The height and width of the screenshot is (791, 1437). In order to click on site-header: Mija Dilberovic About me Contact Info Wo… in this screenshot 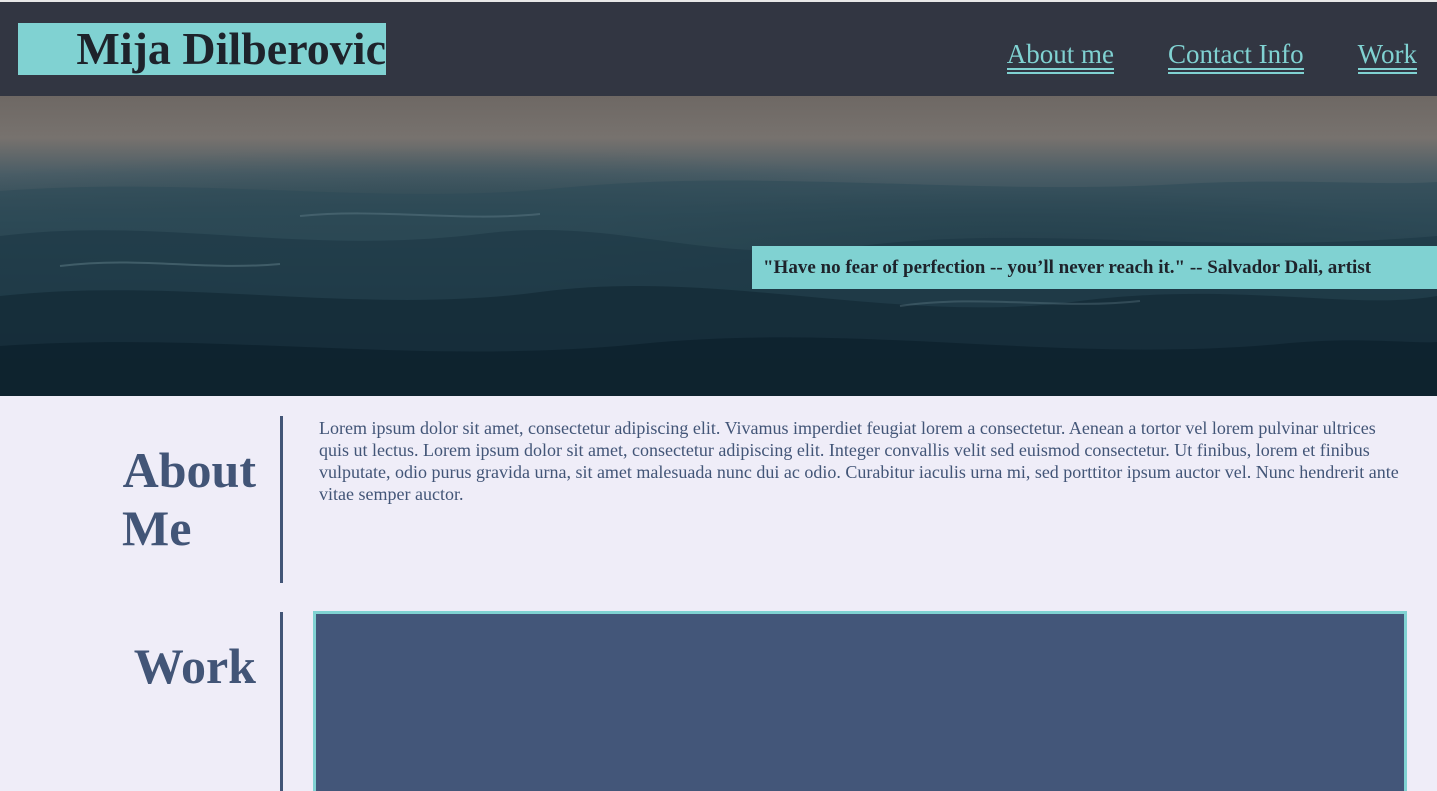, I will do `click(718, 48)`.